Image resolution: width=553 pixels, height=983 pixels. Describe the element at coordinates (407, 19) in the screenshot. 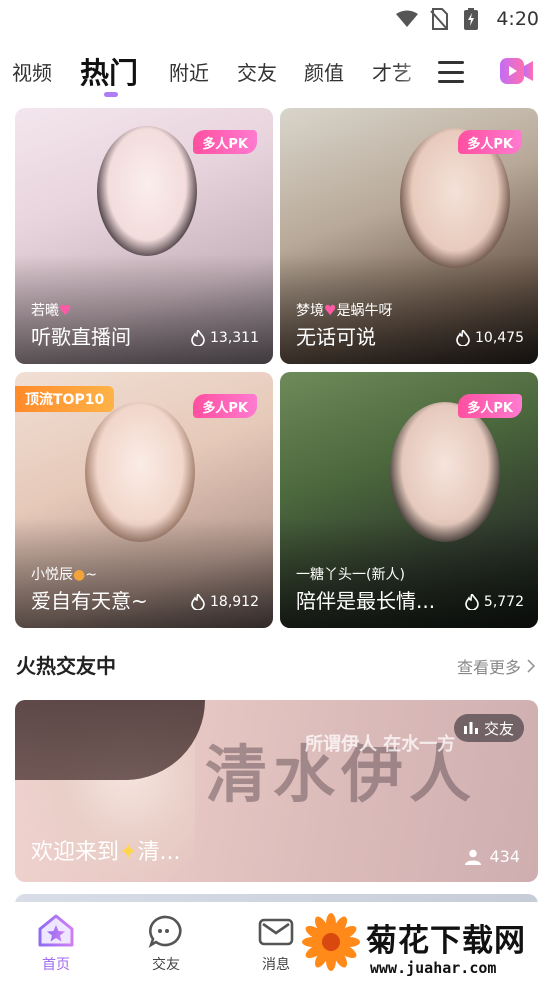

I see `wifi-icon` at that location.